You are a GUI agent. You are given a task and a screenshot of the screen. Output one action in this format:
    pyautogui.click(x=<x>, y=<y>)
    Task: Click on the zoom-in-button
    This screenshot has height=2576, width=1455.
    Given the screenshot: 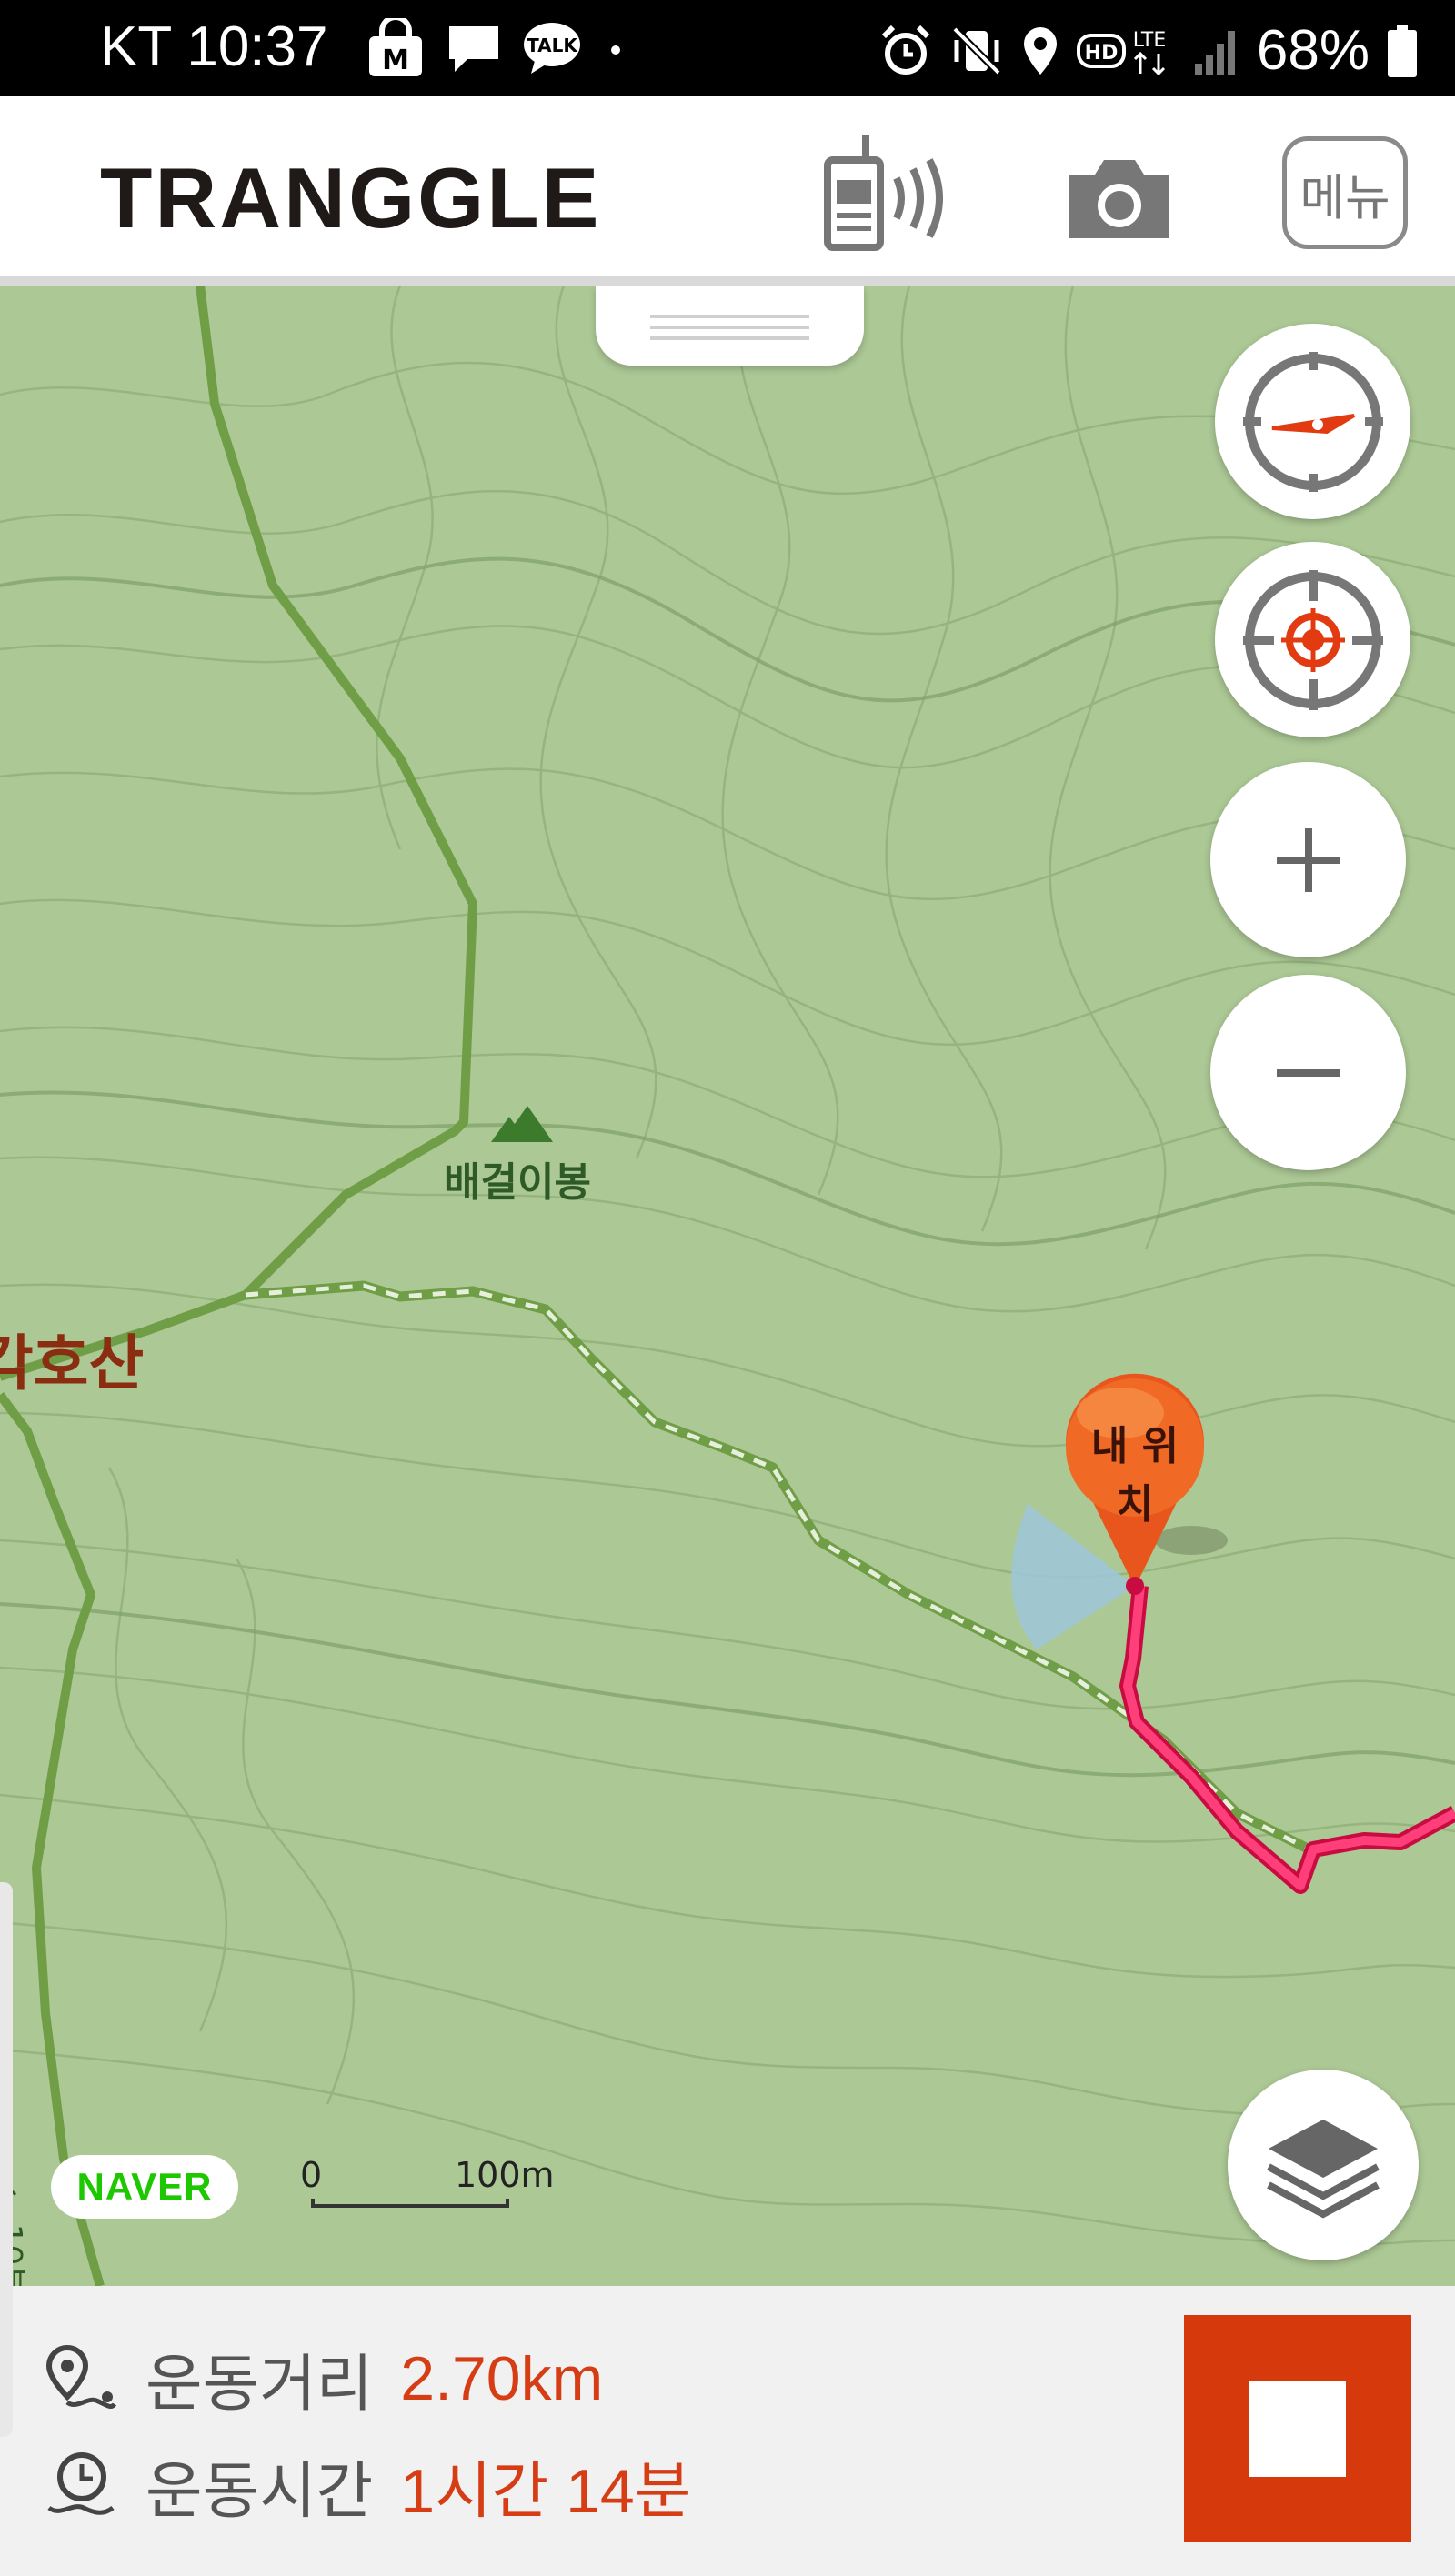 What is the action you would take?
    pyautogui.click(x=1308, y=859)
    